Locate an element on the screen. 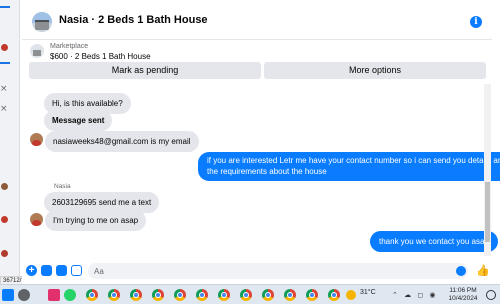 Image resolution: width=500 pixels, height=304 pixels. chat-title: Nasia · 2 Beds 1 Bath House is located at coordinates (133, 20).